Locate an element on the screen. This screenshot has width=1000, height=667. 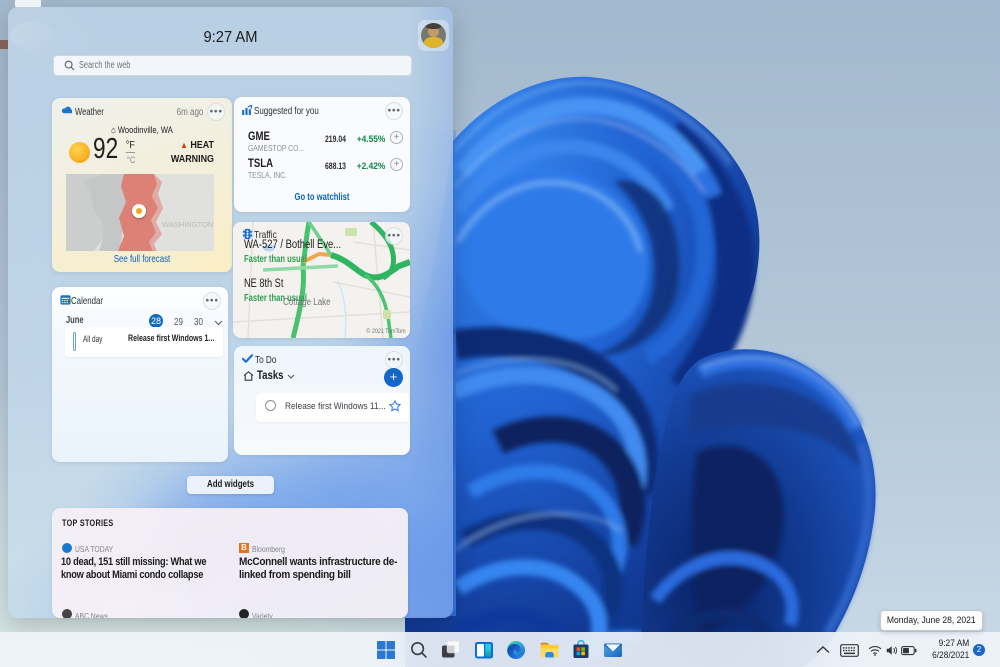
svg-text: WASHINGTON is located at coordinates (187, 224).